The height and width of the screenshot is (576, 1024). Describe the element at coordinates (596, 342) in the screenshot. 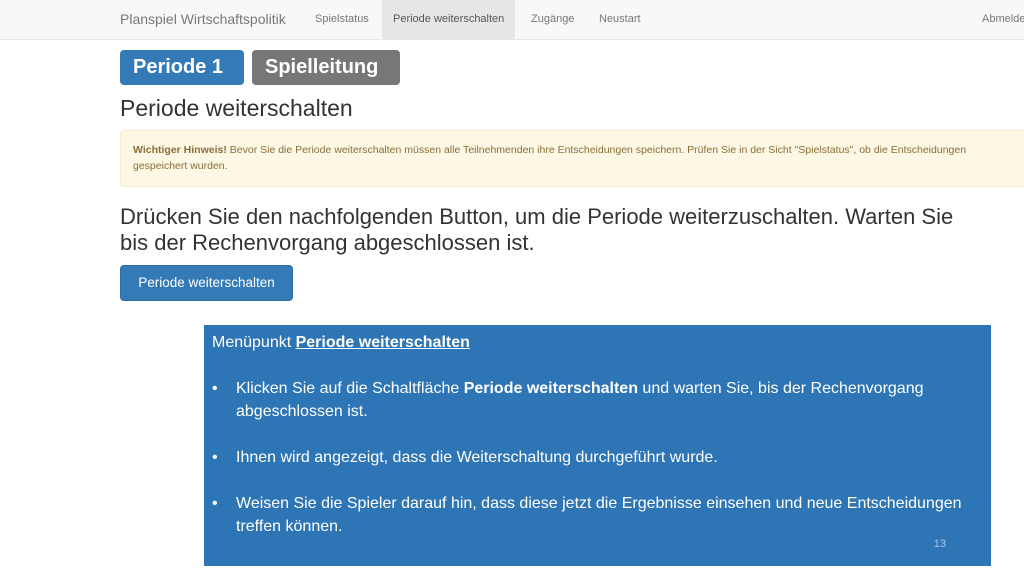

I see `callout-title: Menüpunkt Periode weiterschalten` at that location.